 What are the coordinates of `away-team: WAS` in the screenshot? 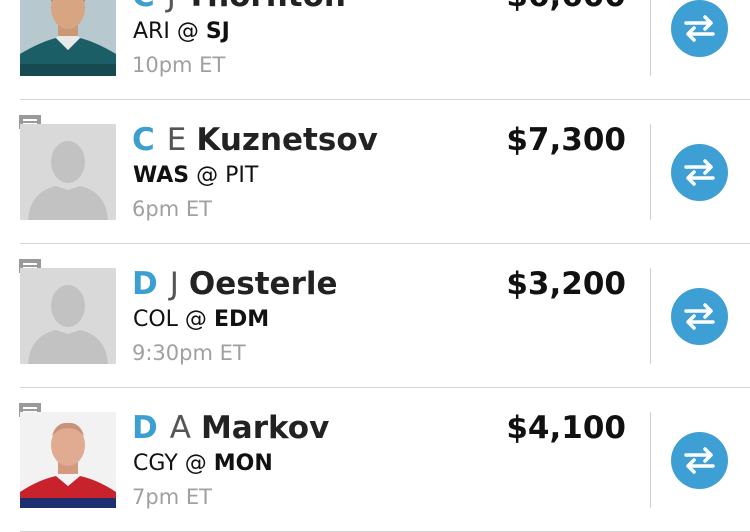 It's located at (161, 175).